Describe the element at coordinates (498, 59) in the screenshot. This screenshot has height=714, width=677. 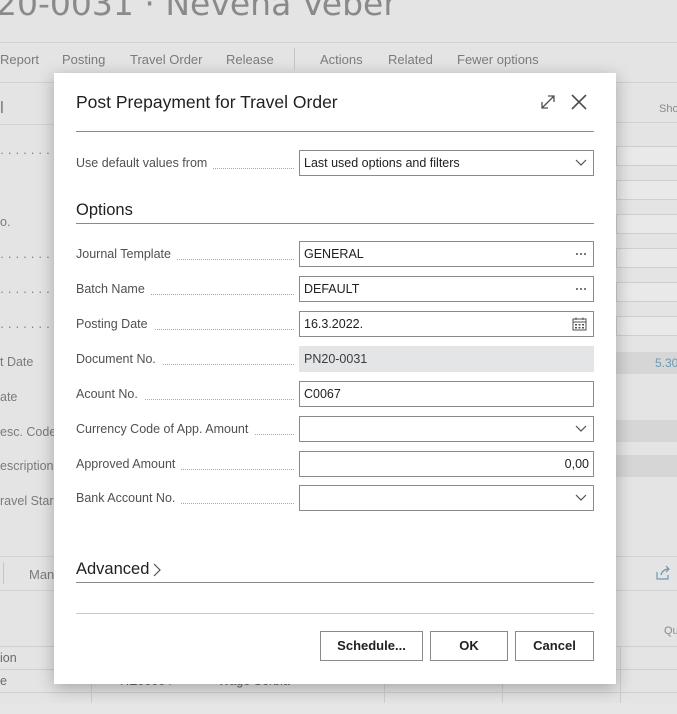
I see `menu-fewer-options: Fewer options` at that location.